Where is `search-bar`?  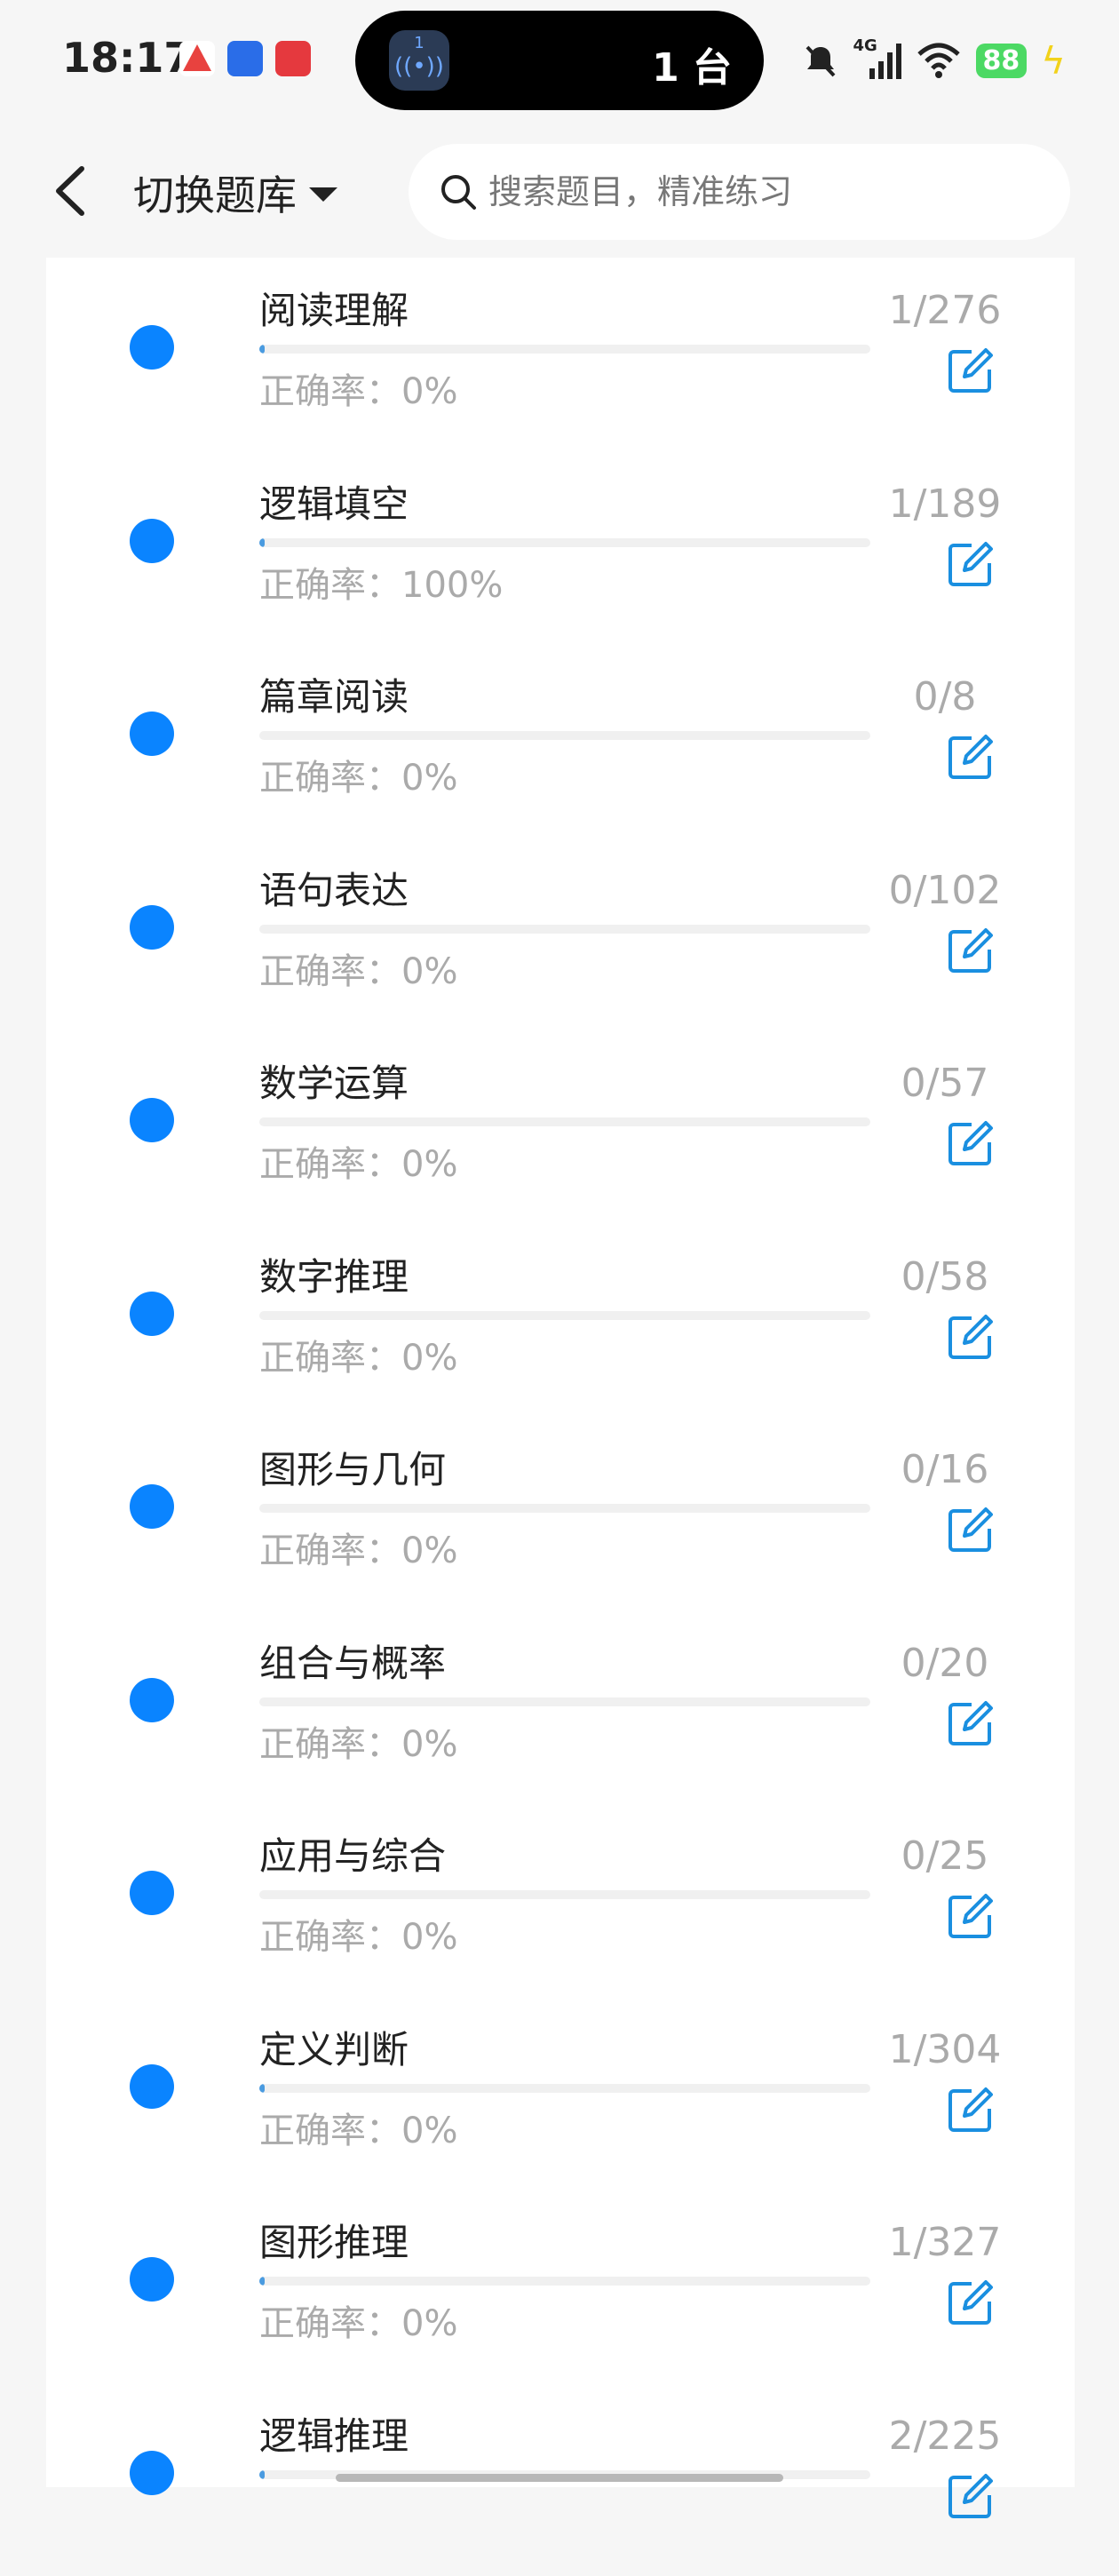
search-bar is located at coordinates (739, 192).